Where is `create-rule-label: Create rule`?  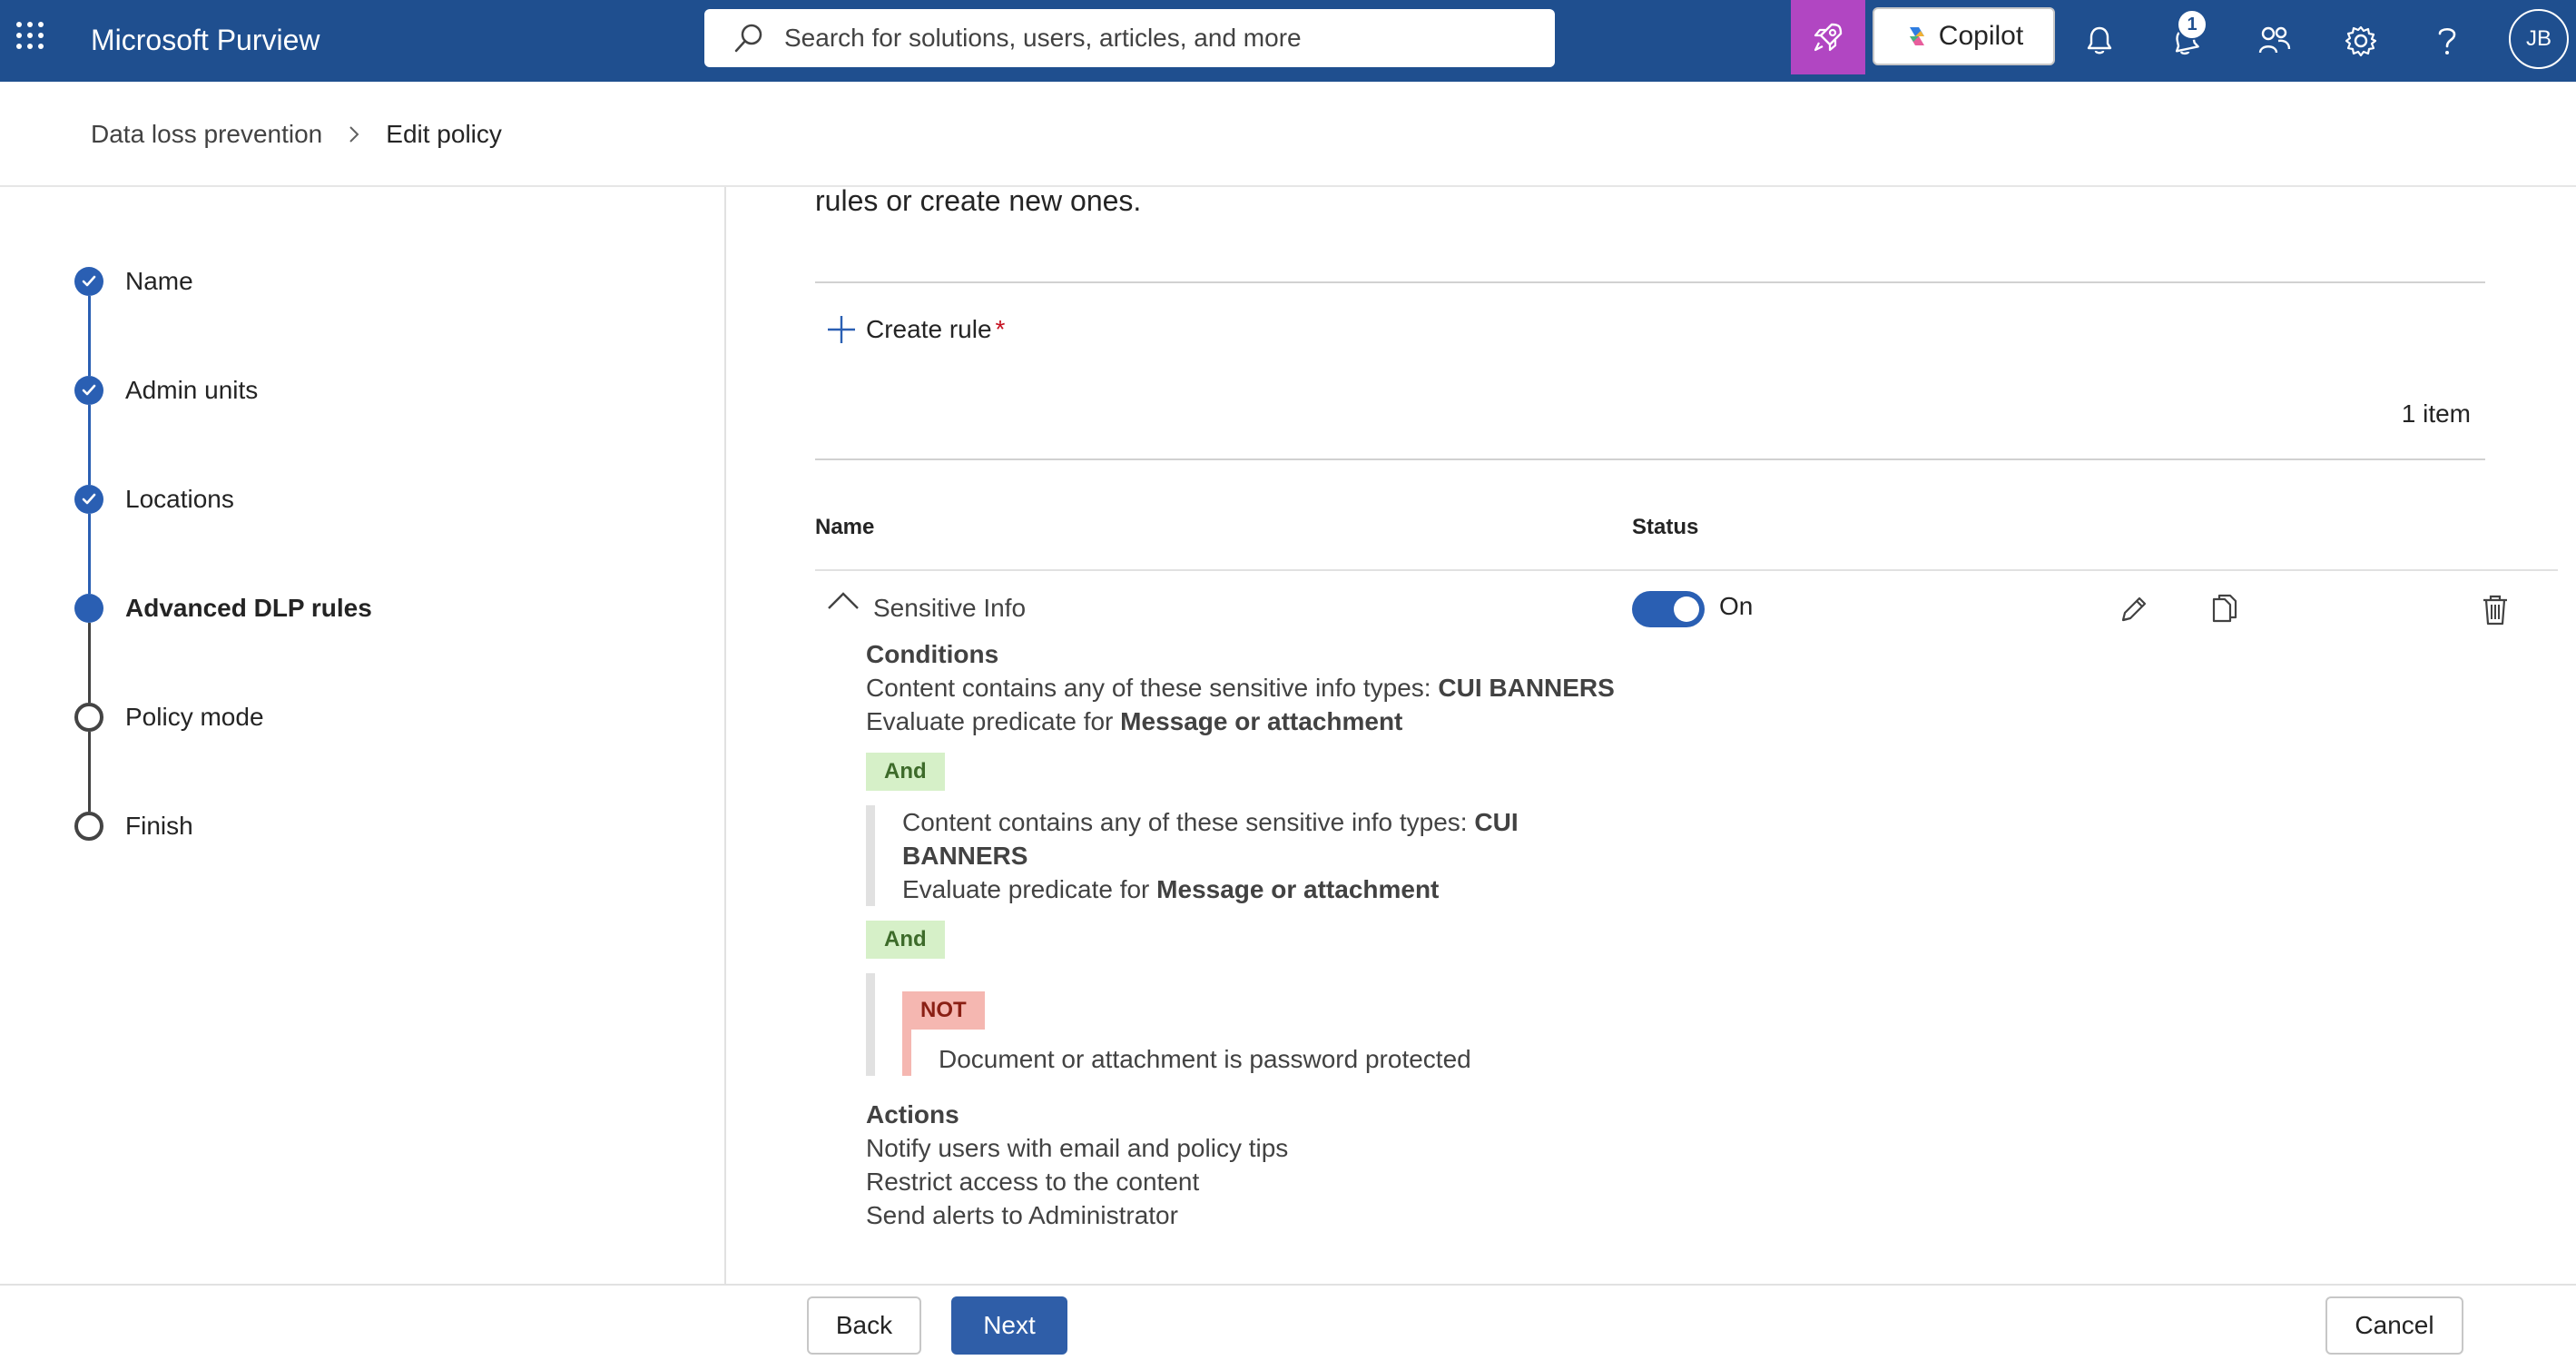
create-rule-label: Create rule is located at coordinates (929, 329).